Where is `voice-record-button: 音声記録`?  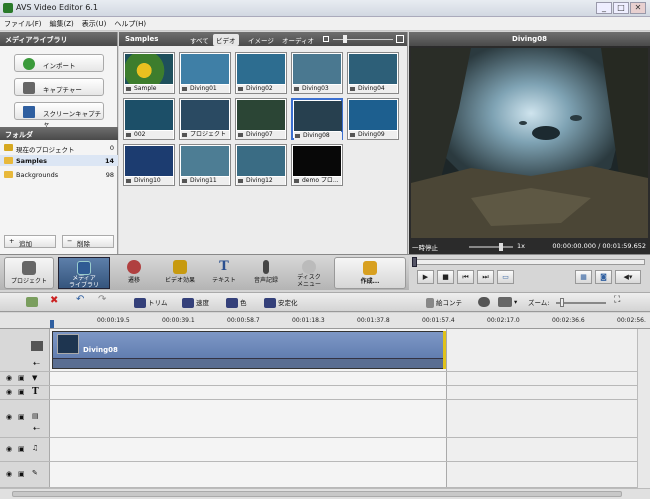 voice-record-button: 音声記録 is located at coordinates (266, 273).